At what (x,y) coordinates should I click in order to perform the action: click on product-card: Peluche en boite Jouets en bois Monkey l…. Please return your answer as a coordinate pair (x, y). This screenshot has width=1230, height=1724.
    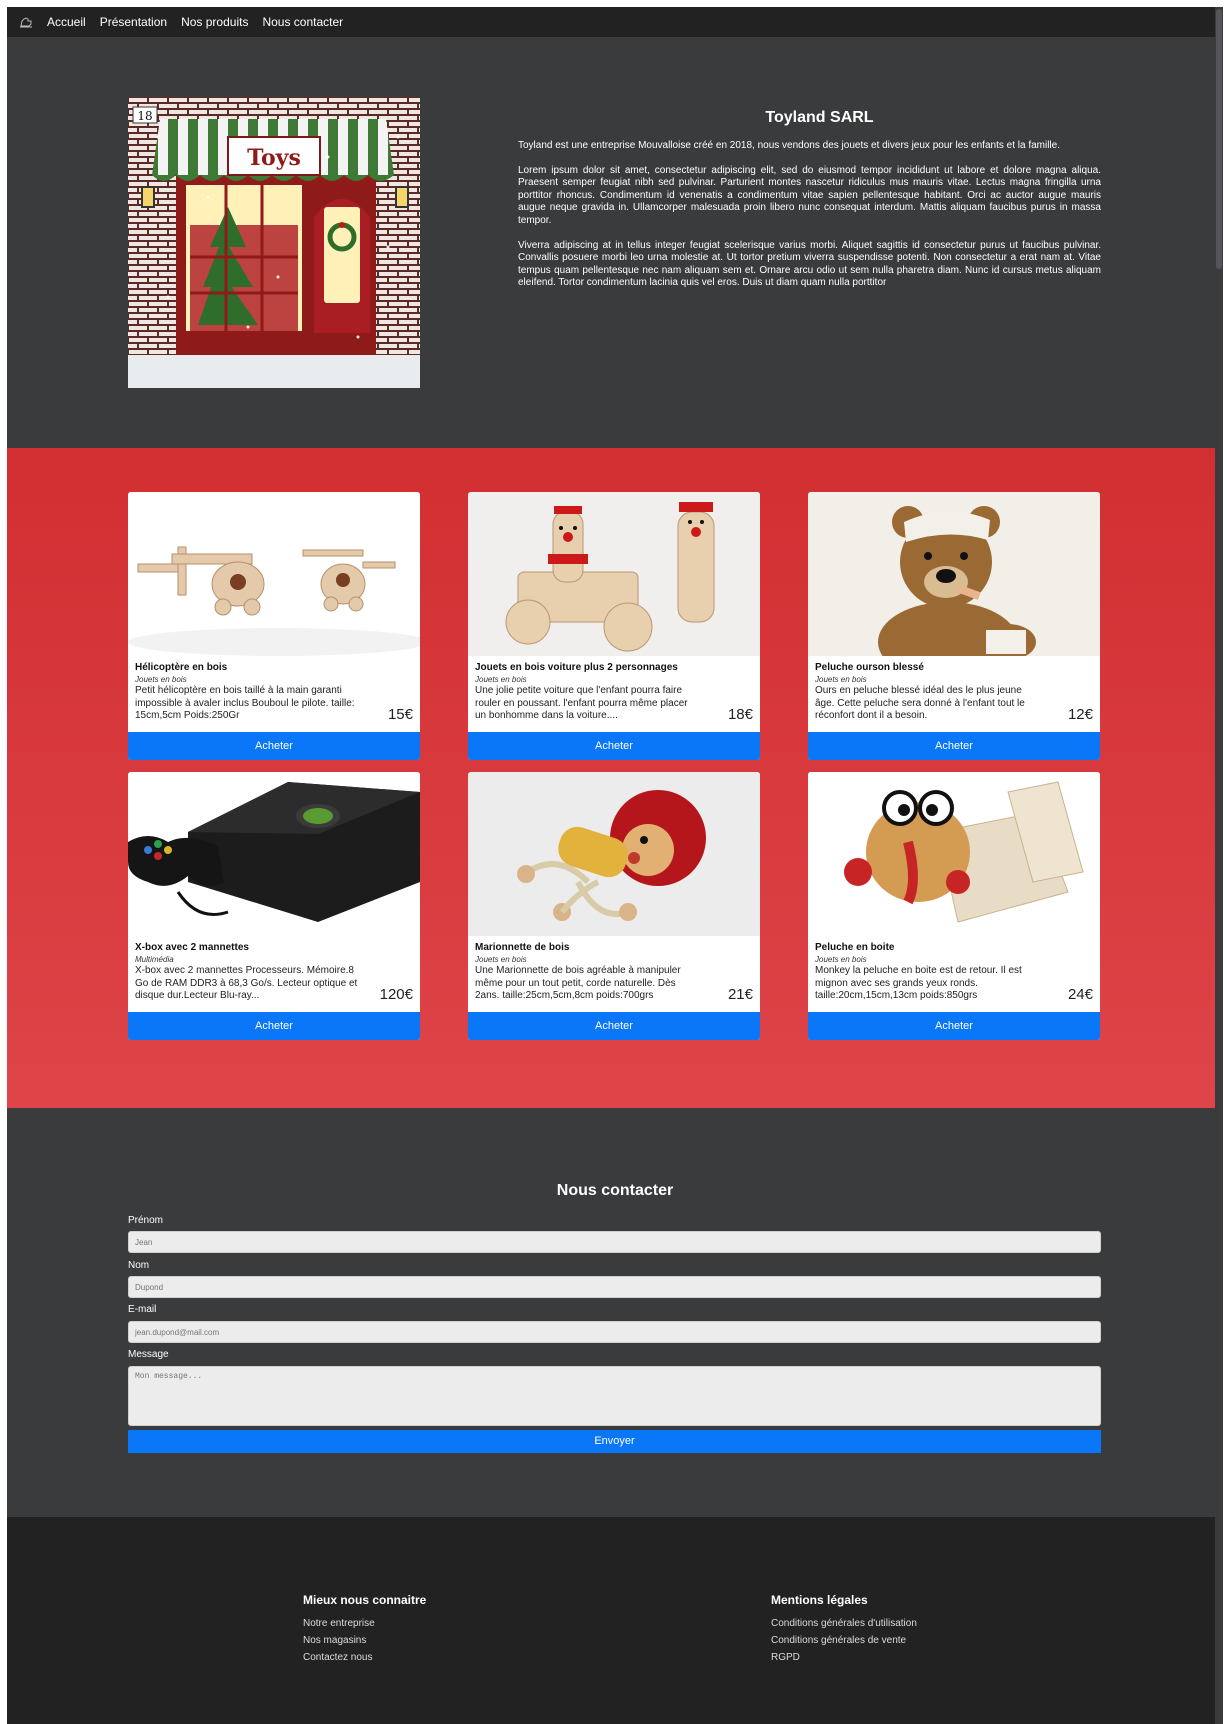
    Looking at the image, I should click on (954, 906).